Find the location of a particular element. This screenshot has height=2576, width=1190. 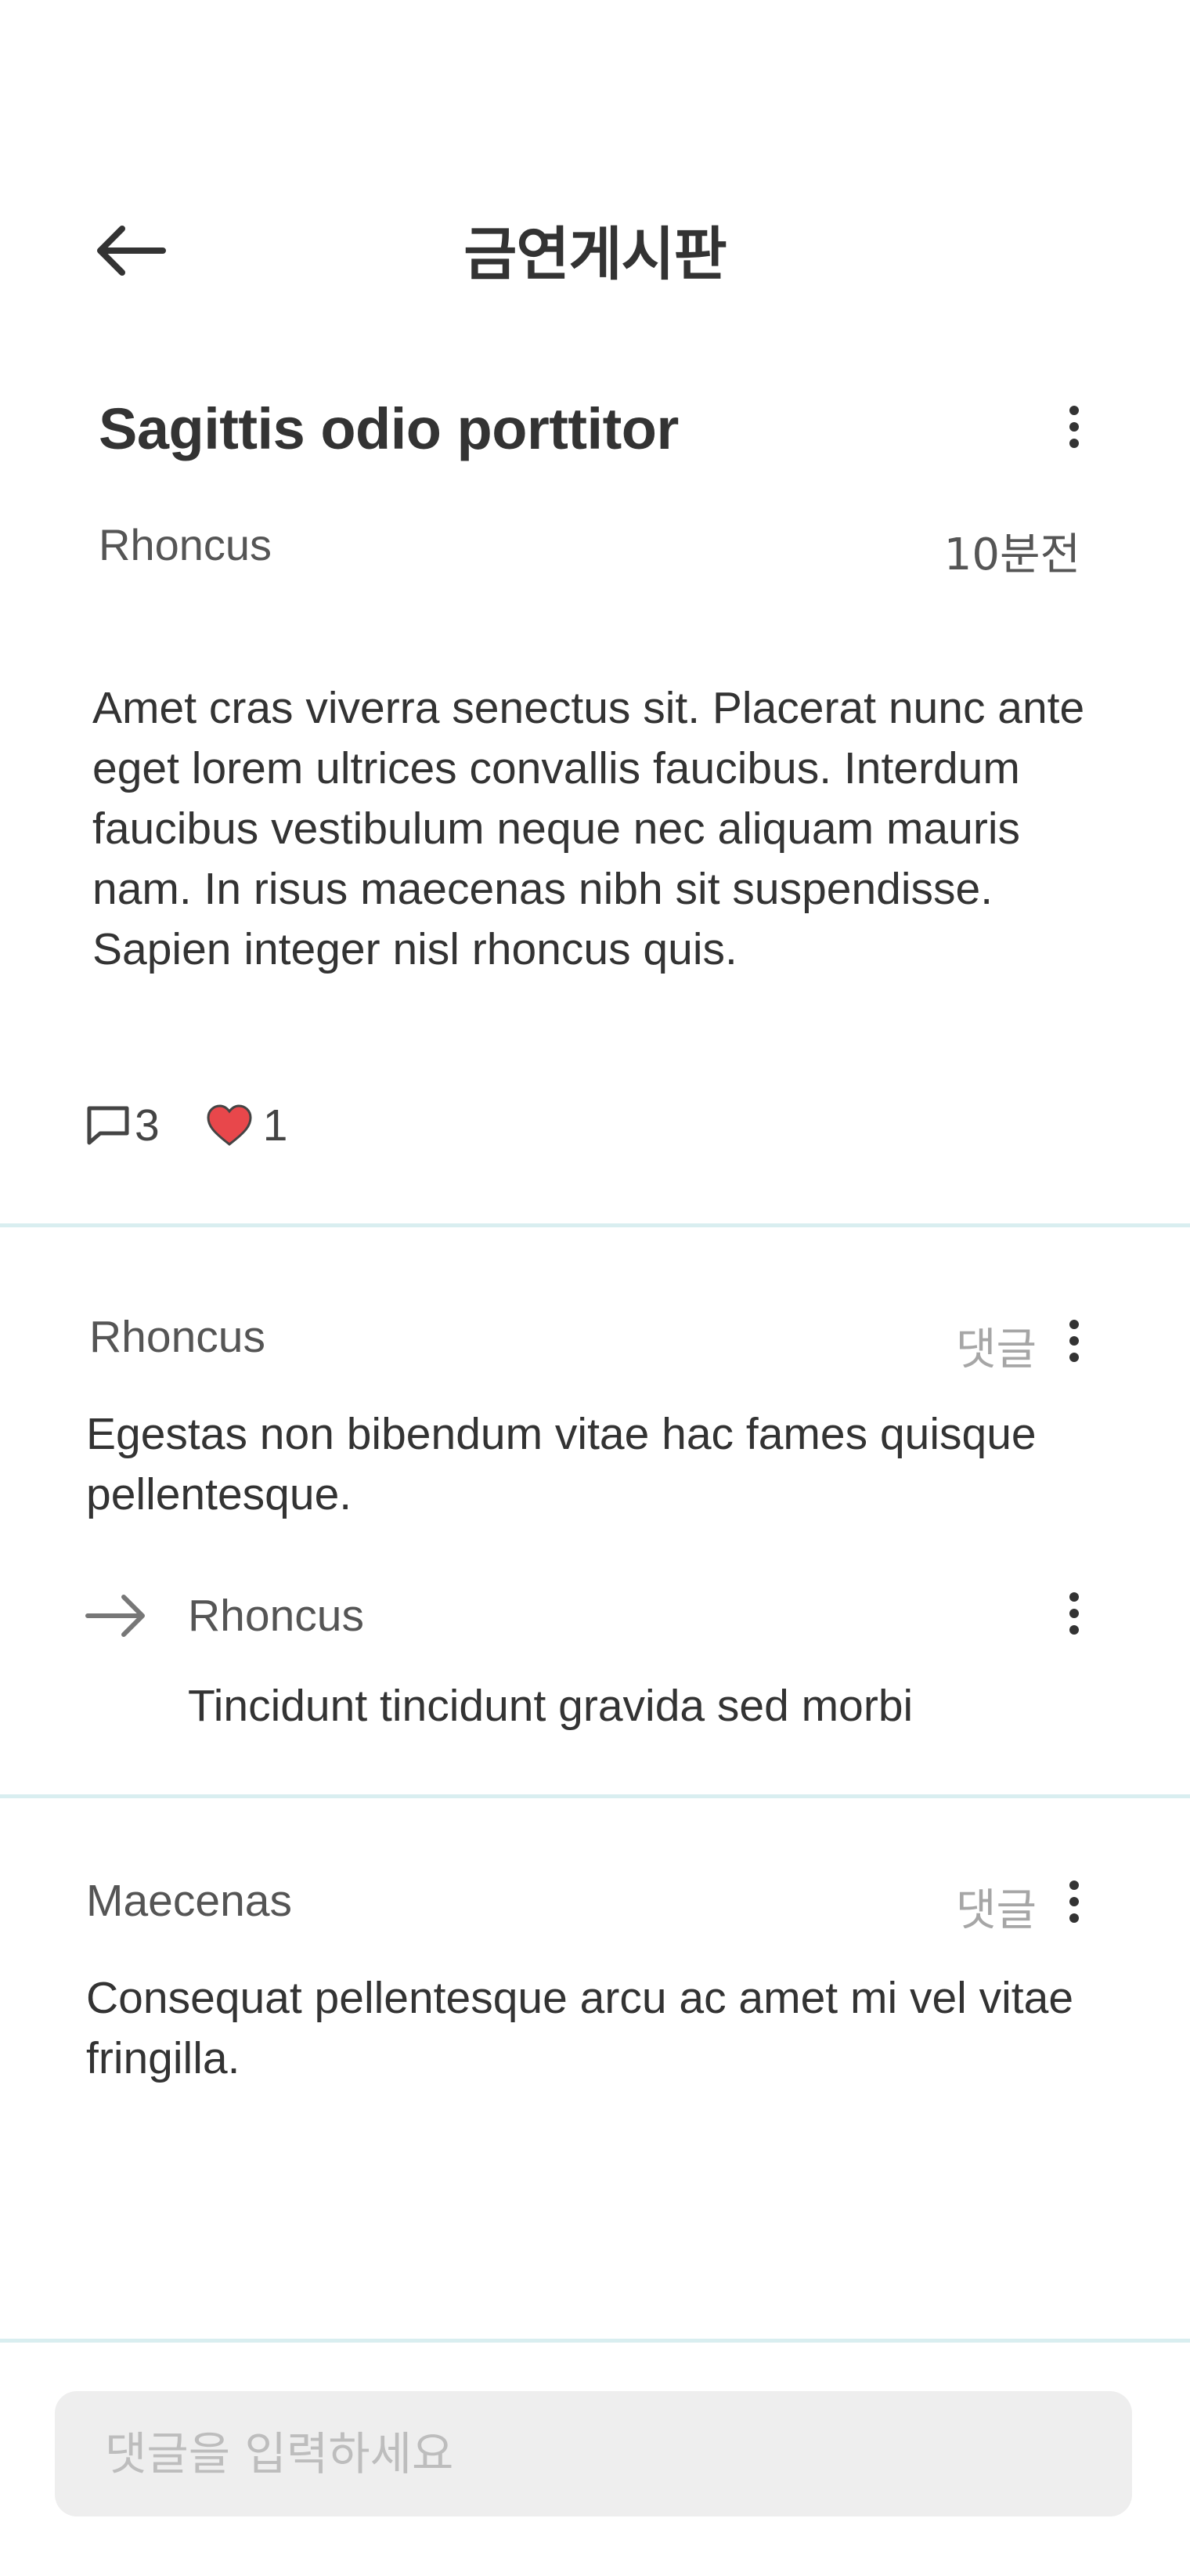

reply-body: Tincidunt tincidunt gravida sed morbi is located at coordinates (551, 1706).